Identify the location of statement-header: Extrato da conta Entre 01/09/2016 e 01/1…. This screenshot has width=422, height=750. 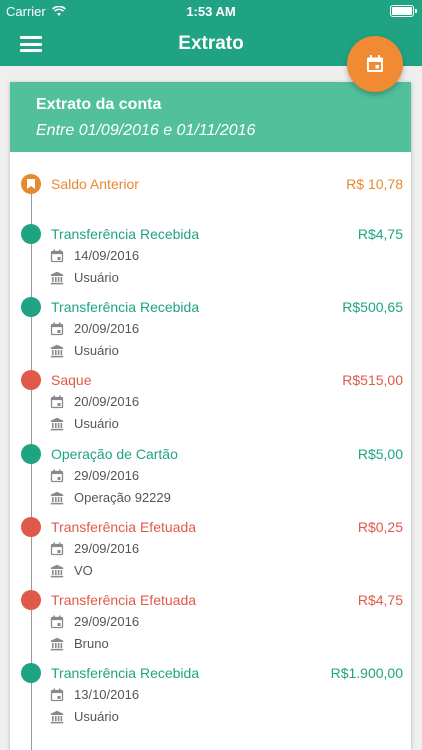
(210, 117).